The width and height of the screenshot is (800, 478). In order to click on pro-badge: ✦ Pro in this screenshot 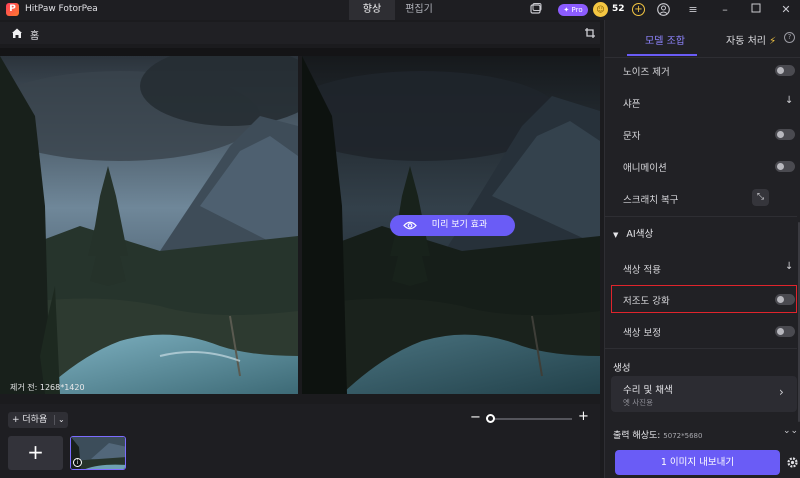, I will do `click(573, 10)`.